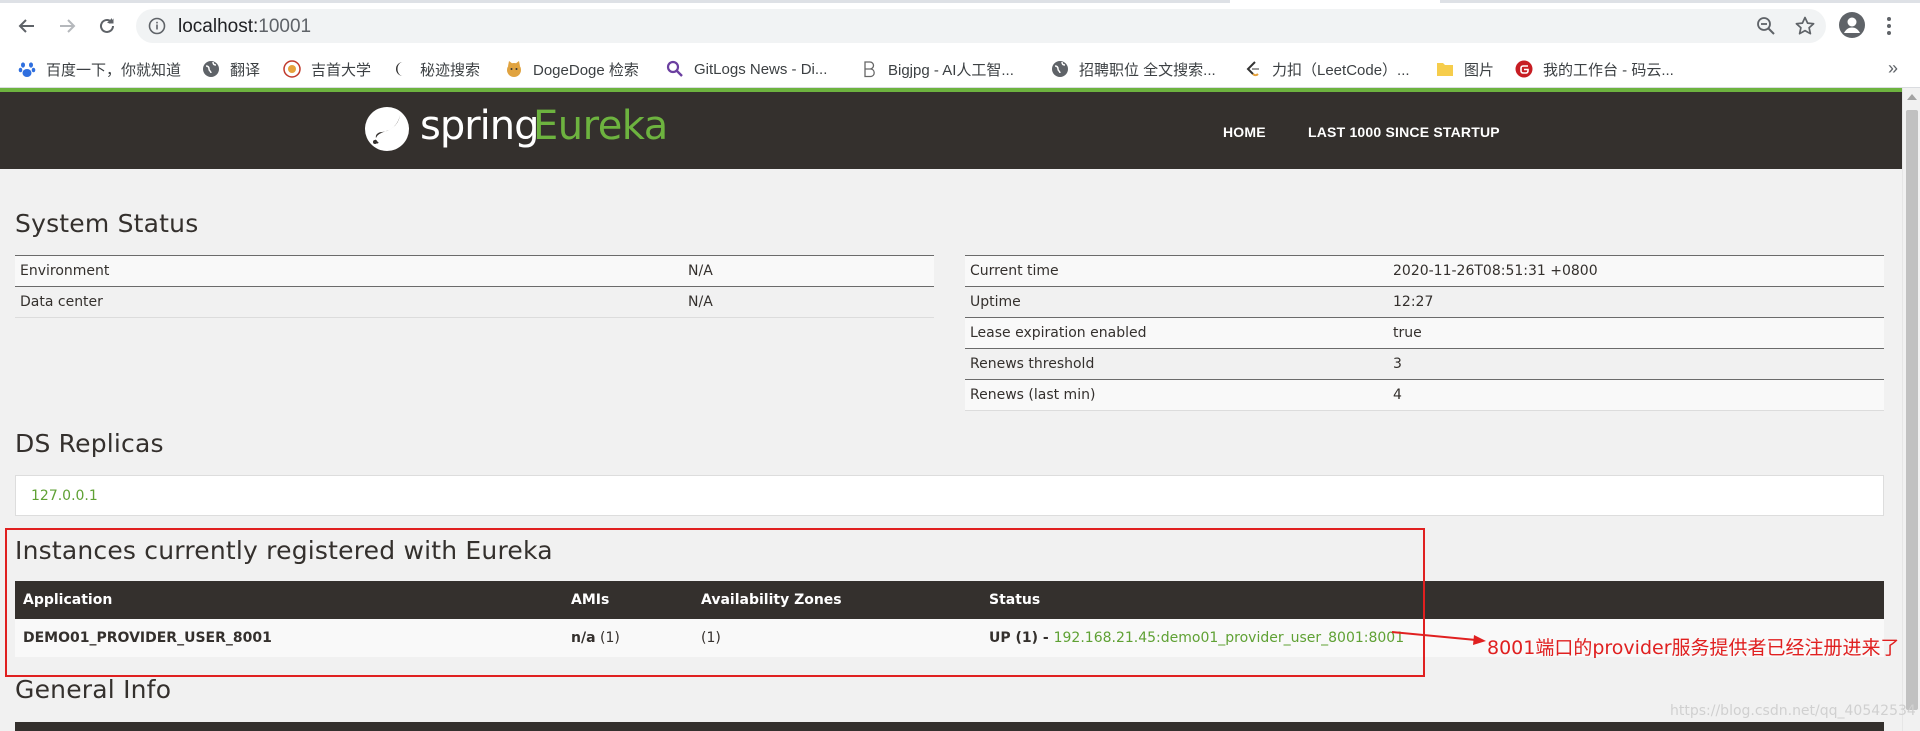 This screenshot has height=731, width=1920. I want to click on bookmark-item: 秘迹搜索, so click(436, 69).